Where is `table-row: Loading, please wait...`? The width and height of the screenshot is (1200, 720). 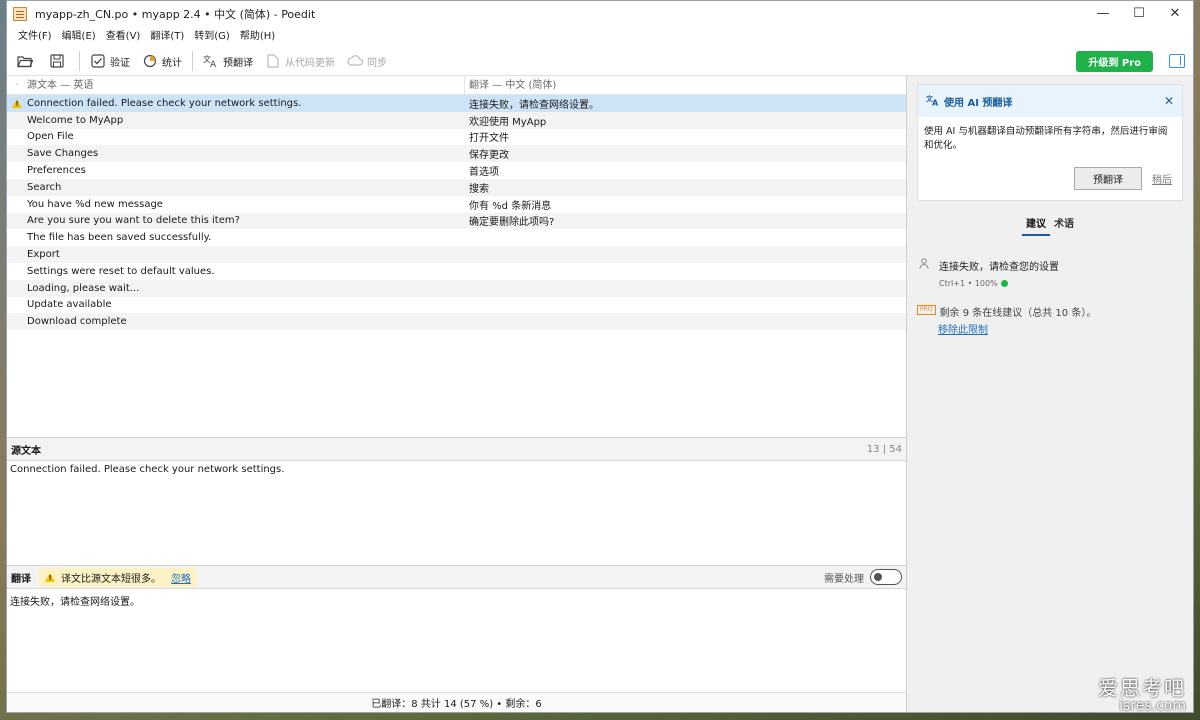
table-row: Loading, please wait... is located at coordinates (456, 288).